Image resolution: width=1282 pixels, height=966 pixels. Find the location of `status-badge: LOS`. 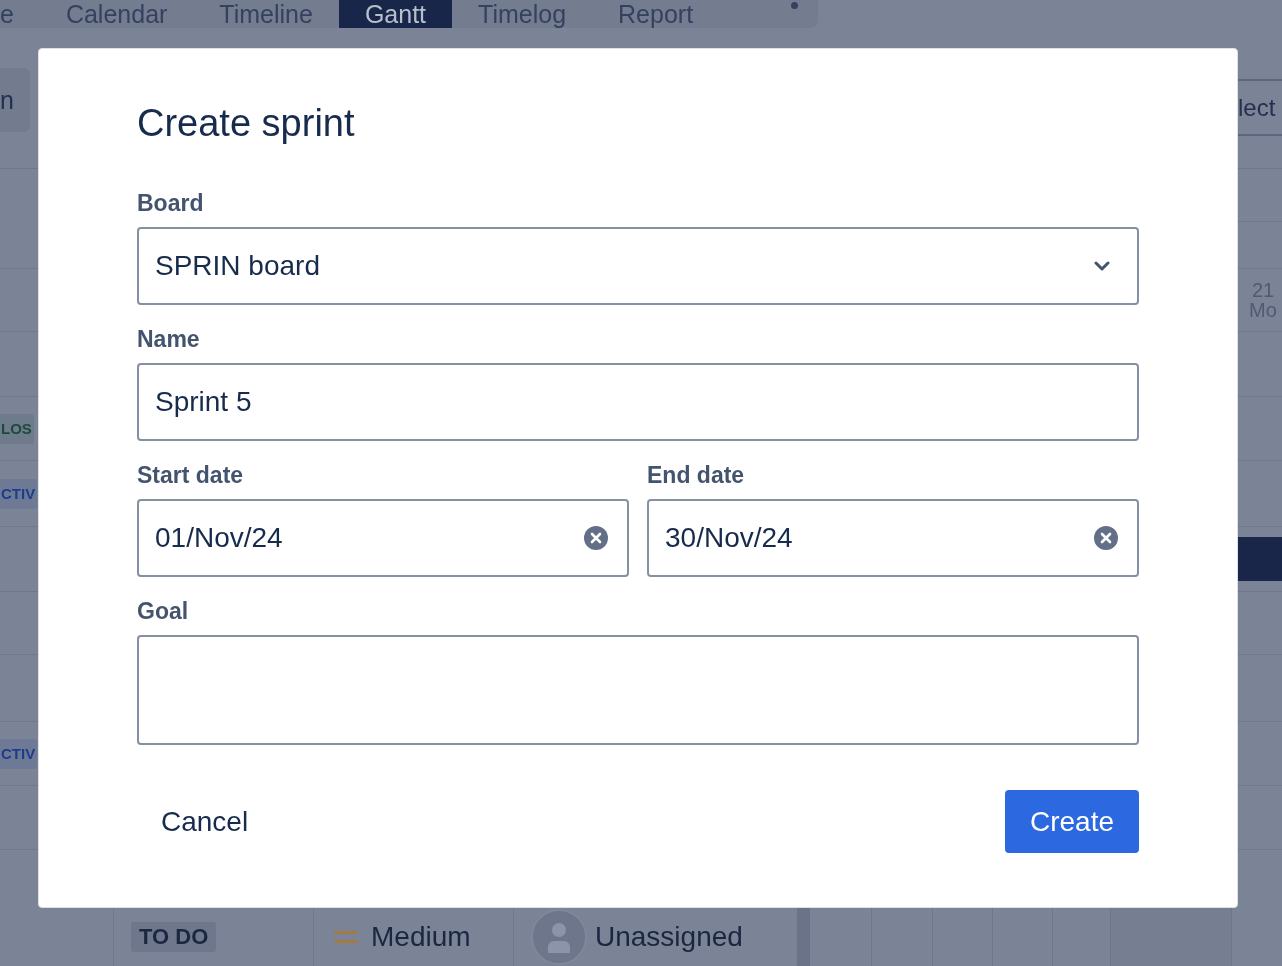

status-badge: LOS is located at coordinates (17, 428).